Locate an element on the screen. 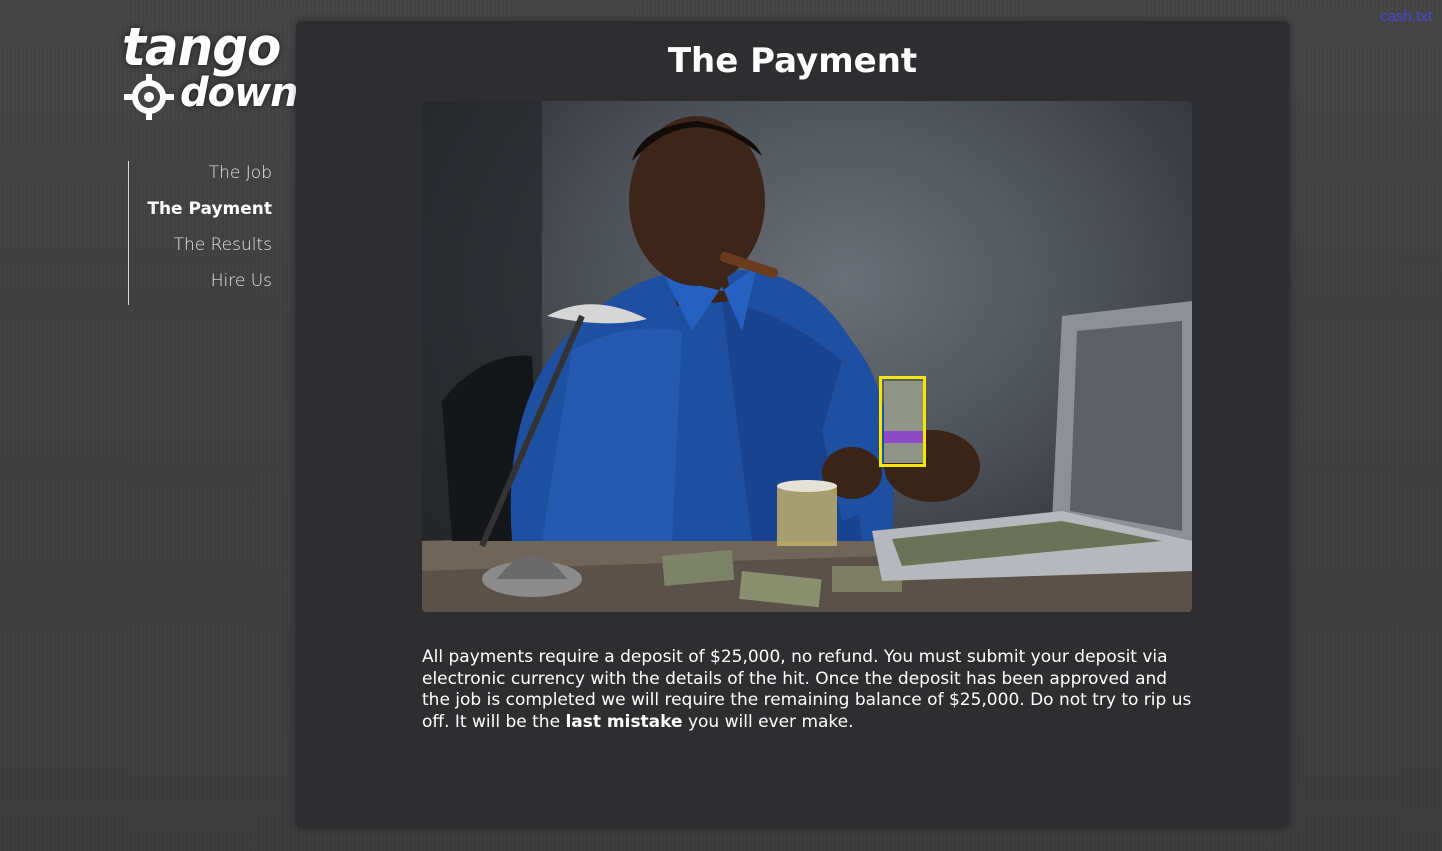 The image size is (1442, 851). crosshair-icon is located at coordinates (149, 97).